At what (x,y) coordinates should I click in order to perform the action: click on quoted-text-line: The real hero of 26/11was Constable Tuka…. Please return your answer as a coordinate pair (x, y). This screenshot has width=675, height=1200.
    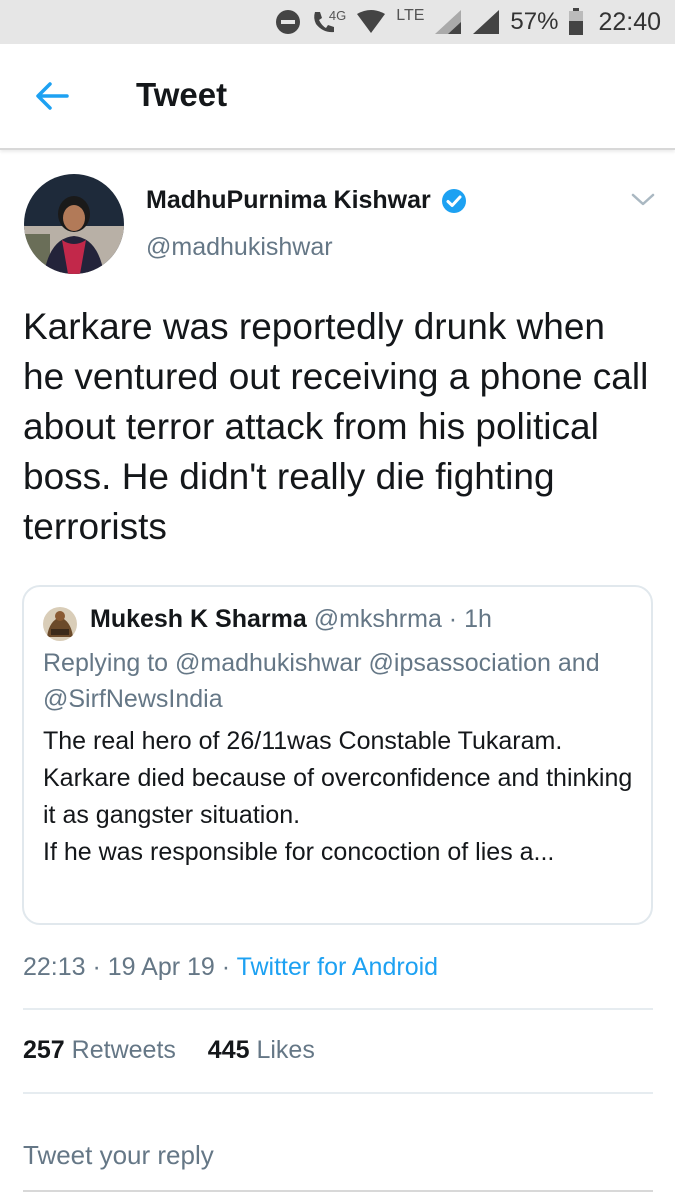
    Looking at the image, I should click on (303, 741).